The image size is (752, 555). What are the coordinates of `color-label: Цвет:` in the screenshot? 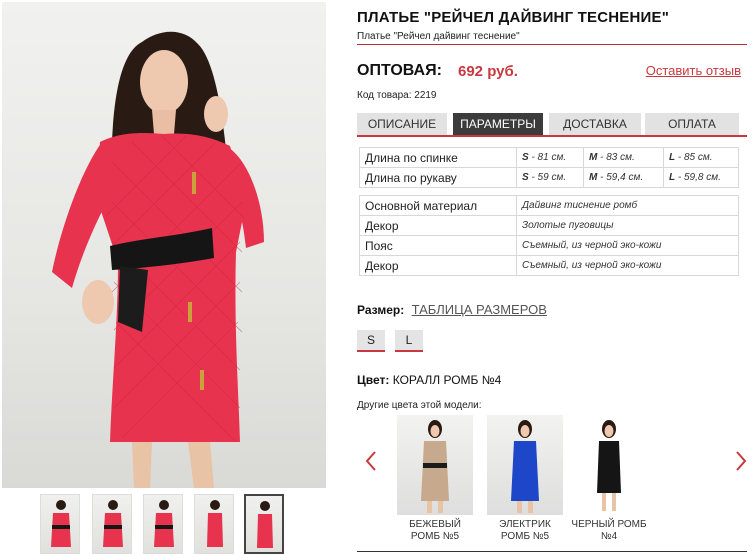 It's located at (373, 380).